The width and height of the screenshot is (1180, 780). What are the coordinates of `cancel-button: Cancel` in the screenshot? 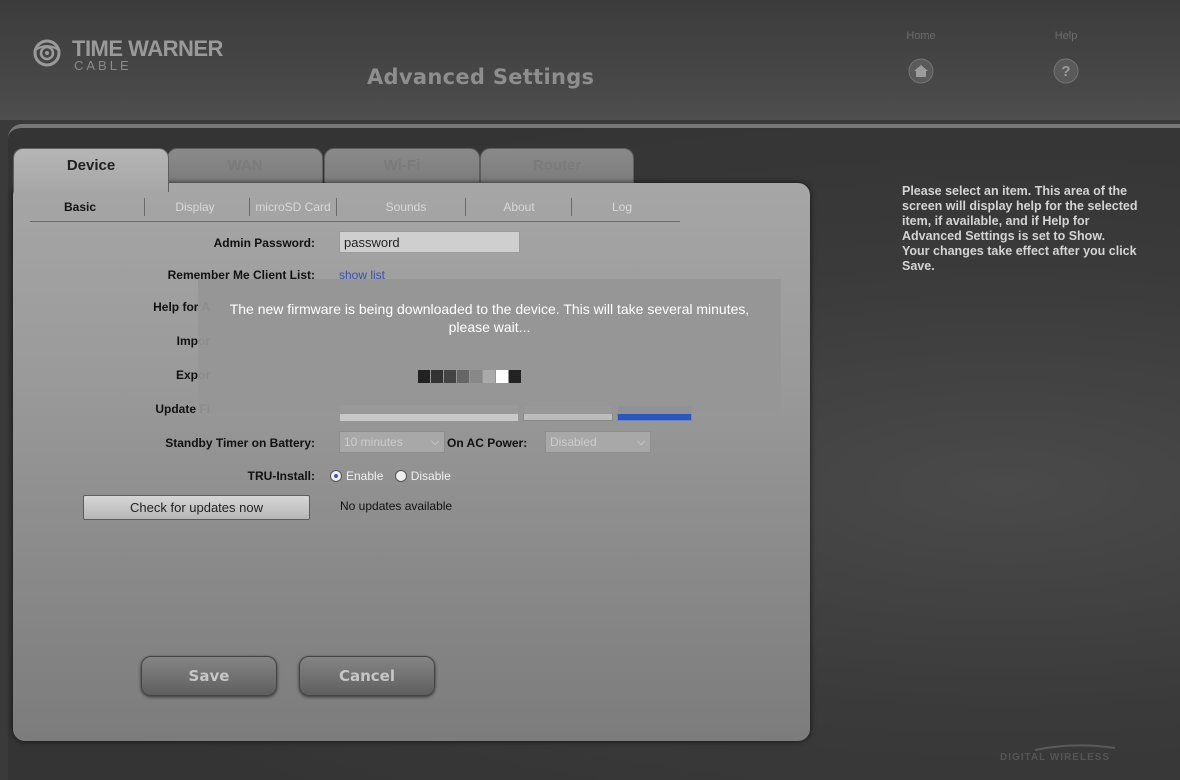 It's located at (367, 676).